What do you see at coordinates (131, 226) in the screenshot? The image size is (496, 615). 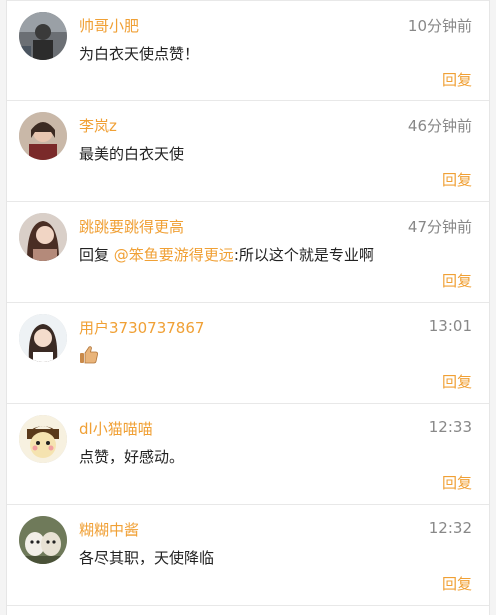 I see `username-link: 跳跳要跳得更高` at bounding box center [131, 226].